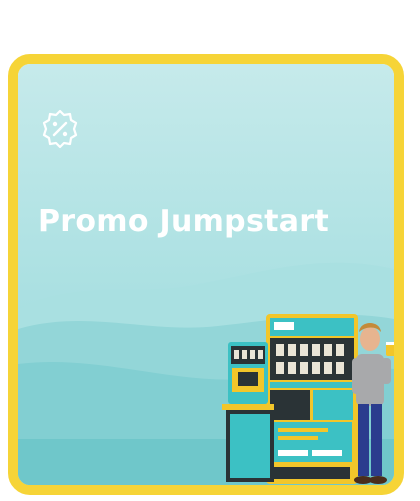 This screenshot has width=420, height=501. What do you see at coordinates (184, 221) in the screenshot?
I see `promo-title: Promo Jumpstart` at bounding box center [184, 221].